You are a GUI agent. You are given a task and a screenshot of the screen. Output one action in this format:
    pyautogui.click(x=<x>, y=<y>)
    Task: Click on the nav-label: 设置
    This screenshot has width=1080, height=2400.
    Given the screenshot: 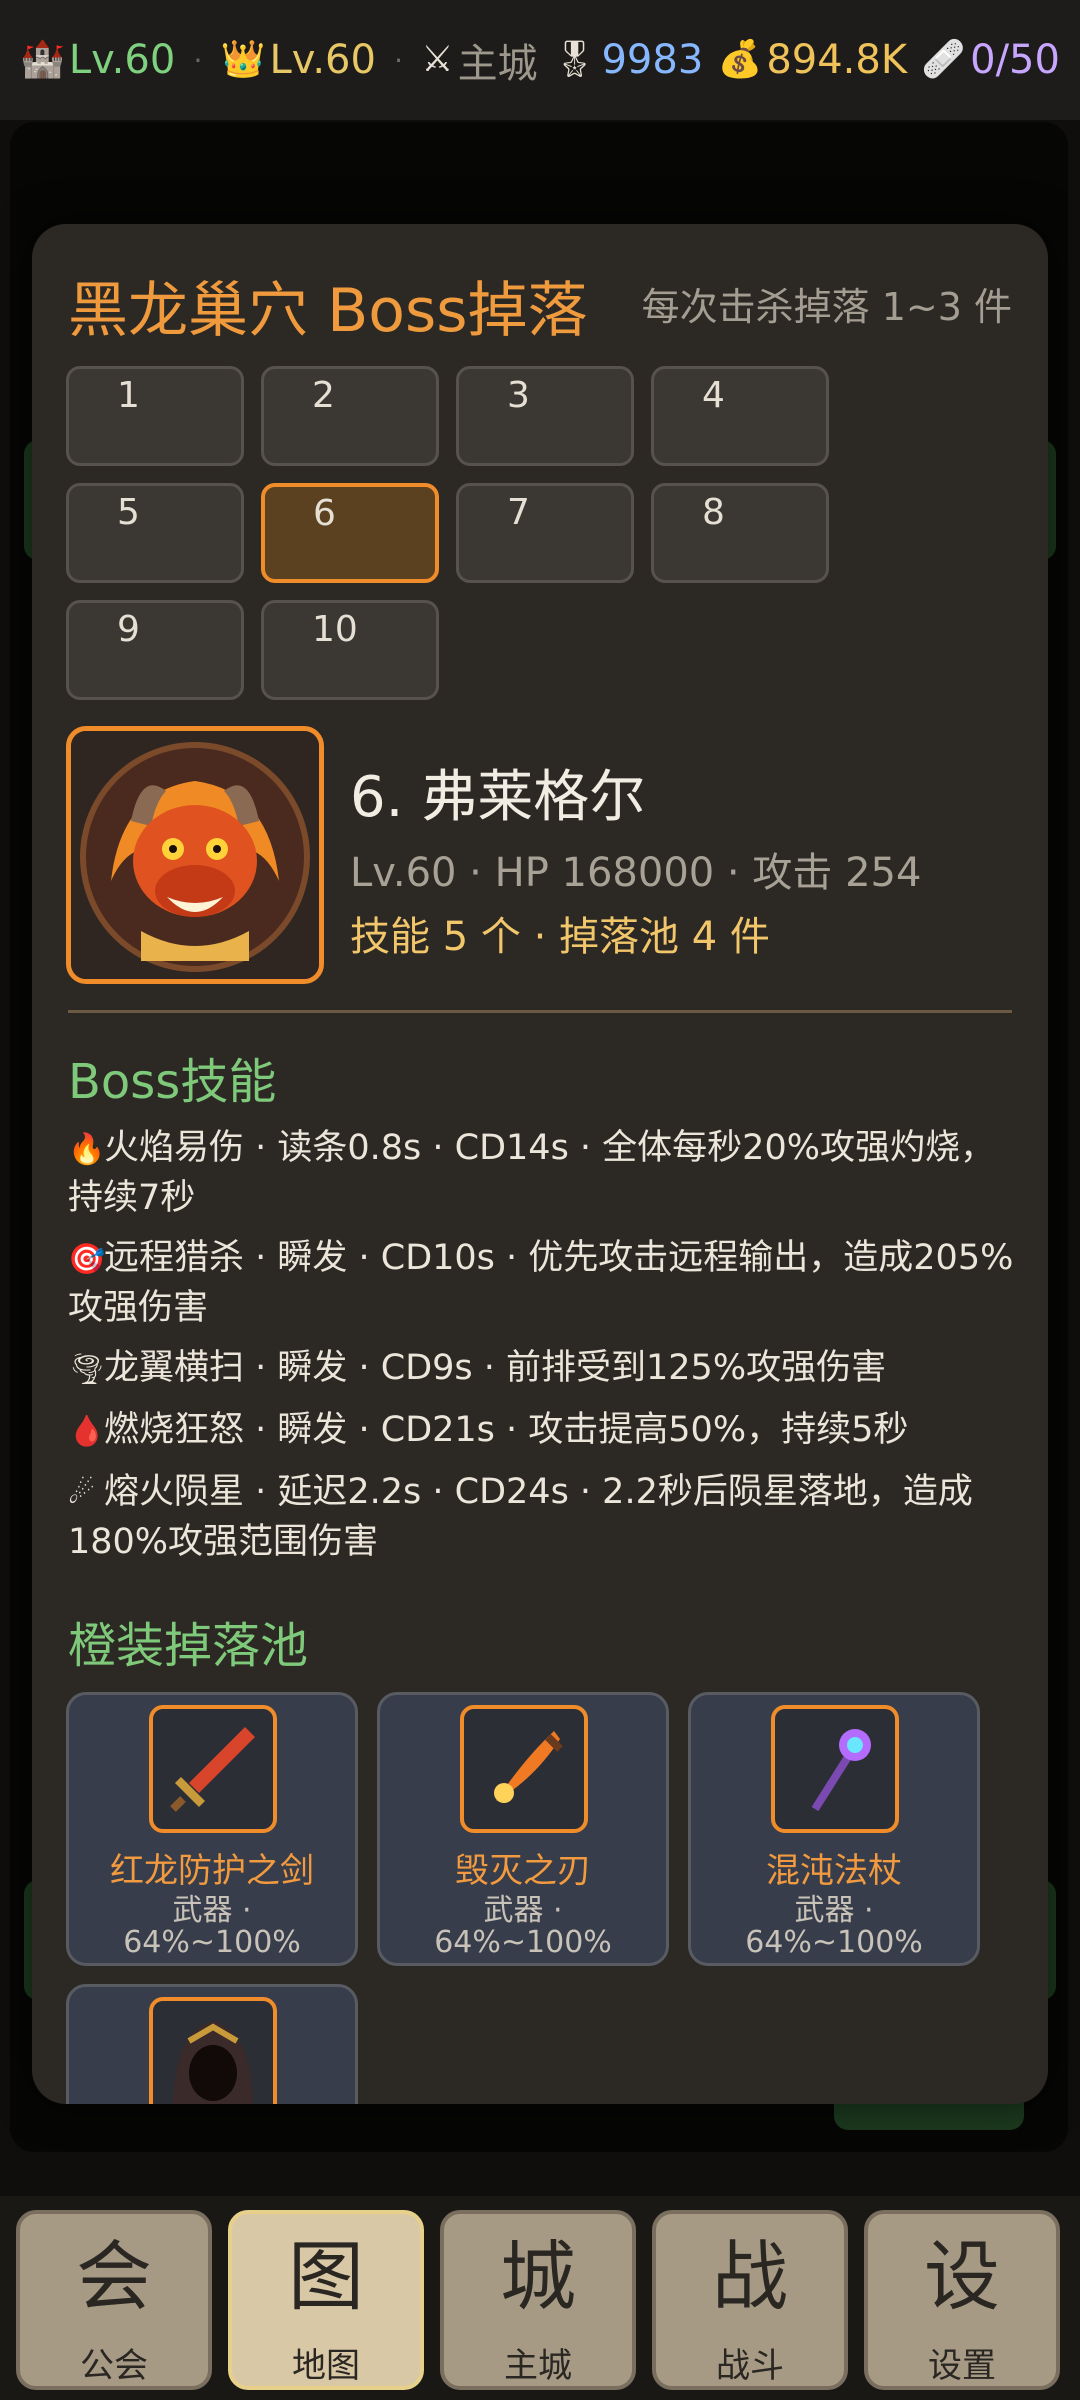 What is the action you would take?
    pyautogui.click(x=962, y=2366)
    